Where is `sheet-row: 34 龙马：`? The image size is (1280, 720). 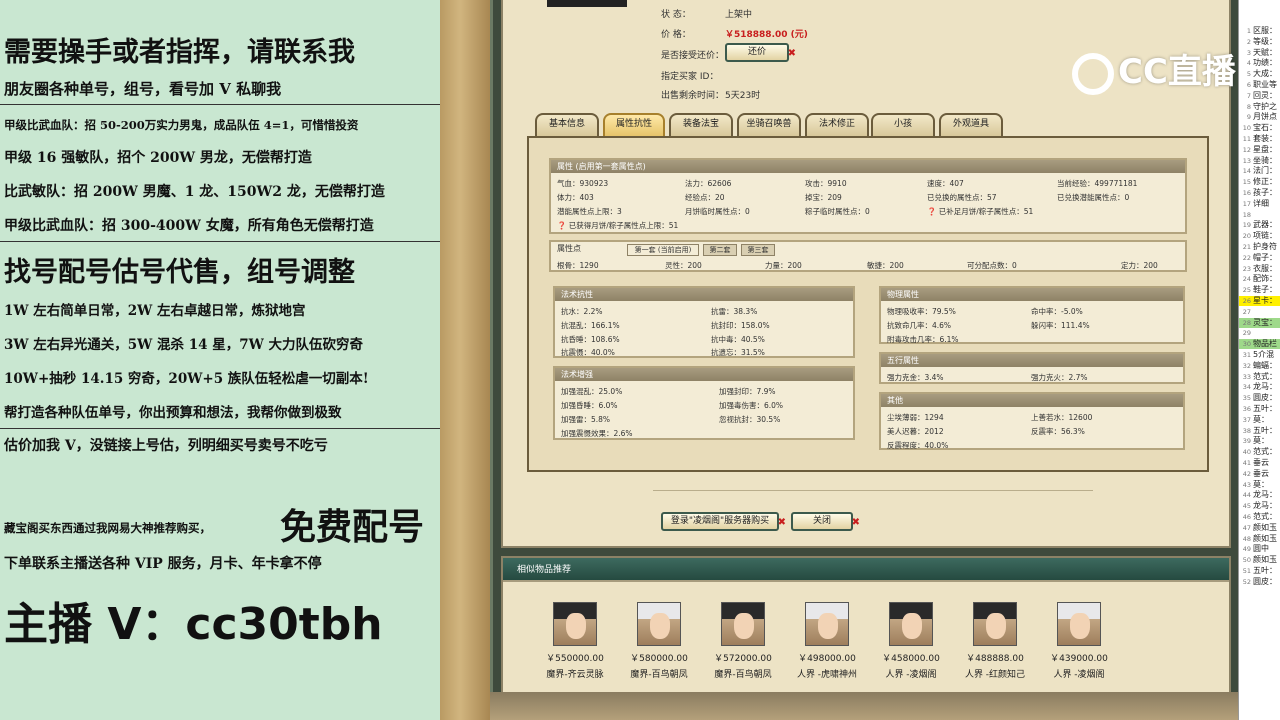 sheet-row: 34 龙马： is located at coordinates (1259, 387).